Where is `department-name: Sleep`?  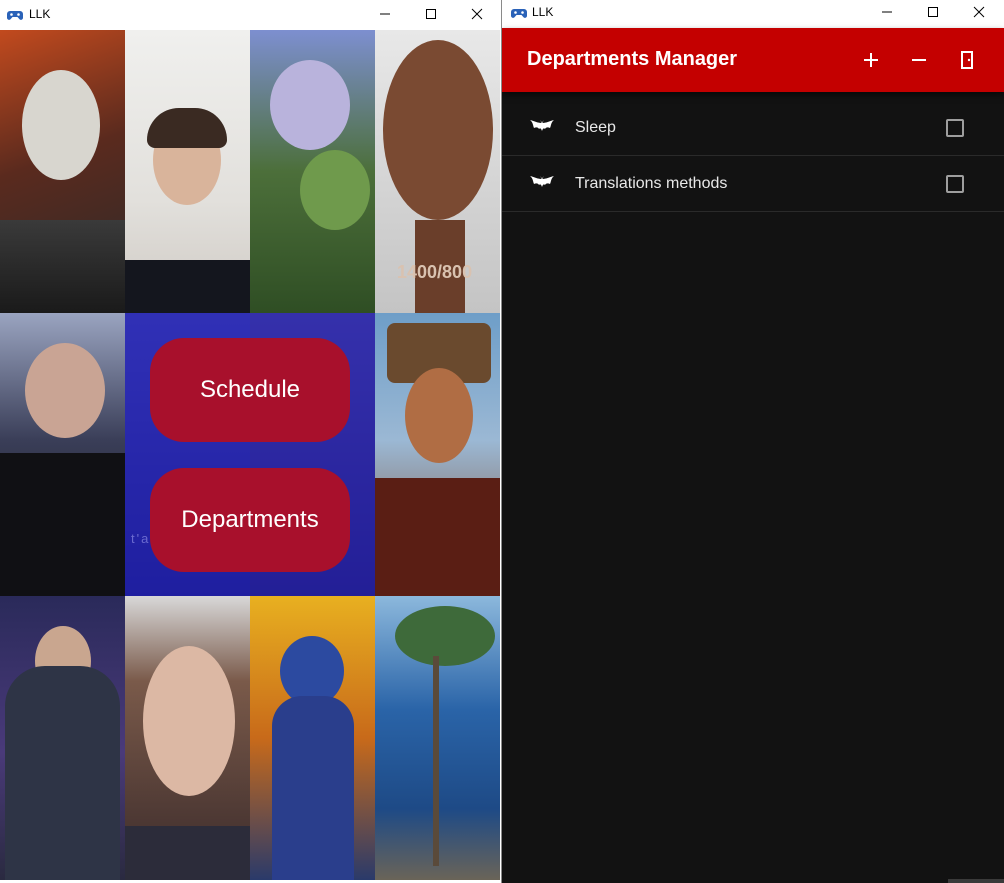 department-name: Sleep is located at coordinates (595, 127).